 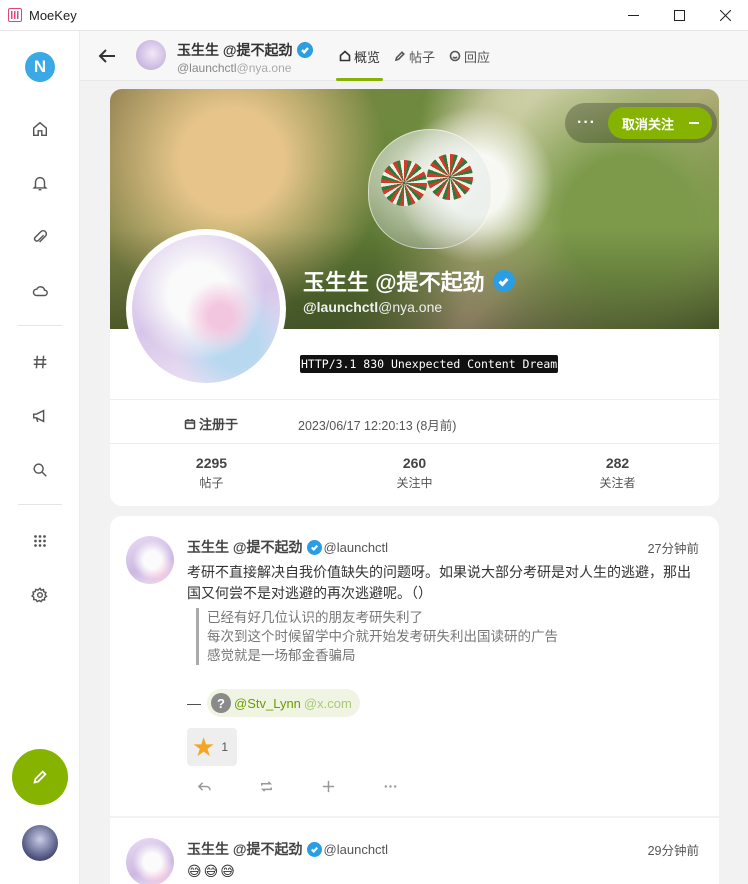 I want to click on note-header: 玉生生 @提不起劲 @launchctl 27分钟前, so click(x=443, y=547).